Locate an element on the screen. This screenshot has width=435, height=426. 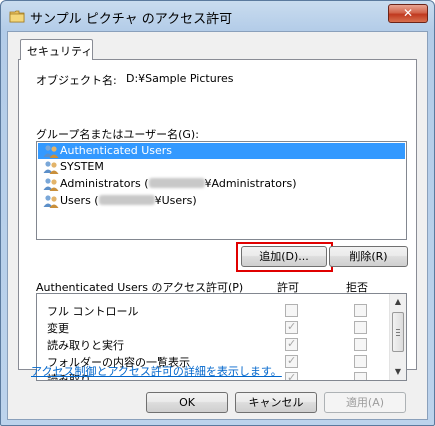
cancel-button: キャンセル is located at coordinates (276, 402).